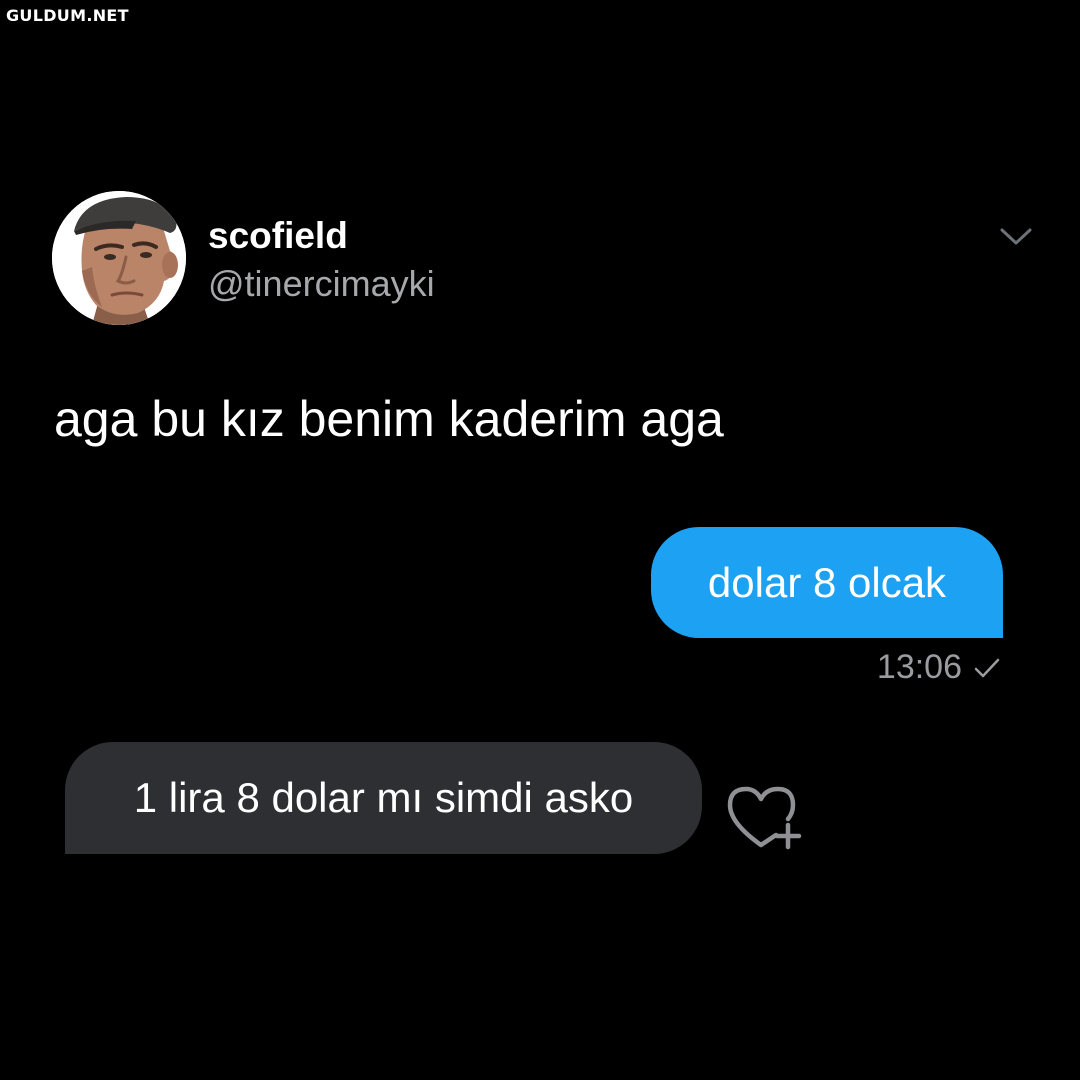 Image resolution: width=1080 pixels, height=1080 pixels. I want to click on avatar, so click(119, 258).